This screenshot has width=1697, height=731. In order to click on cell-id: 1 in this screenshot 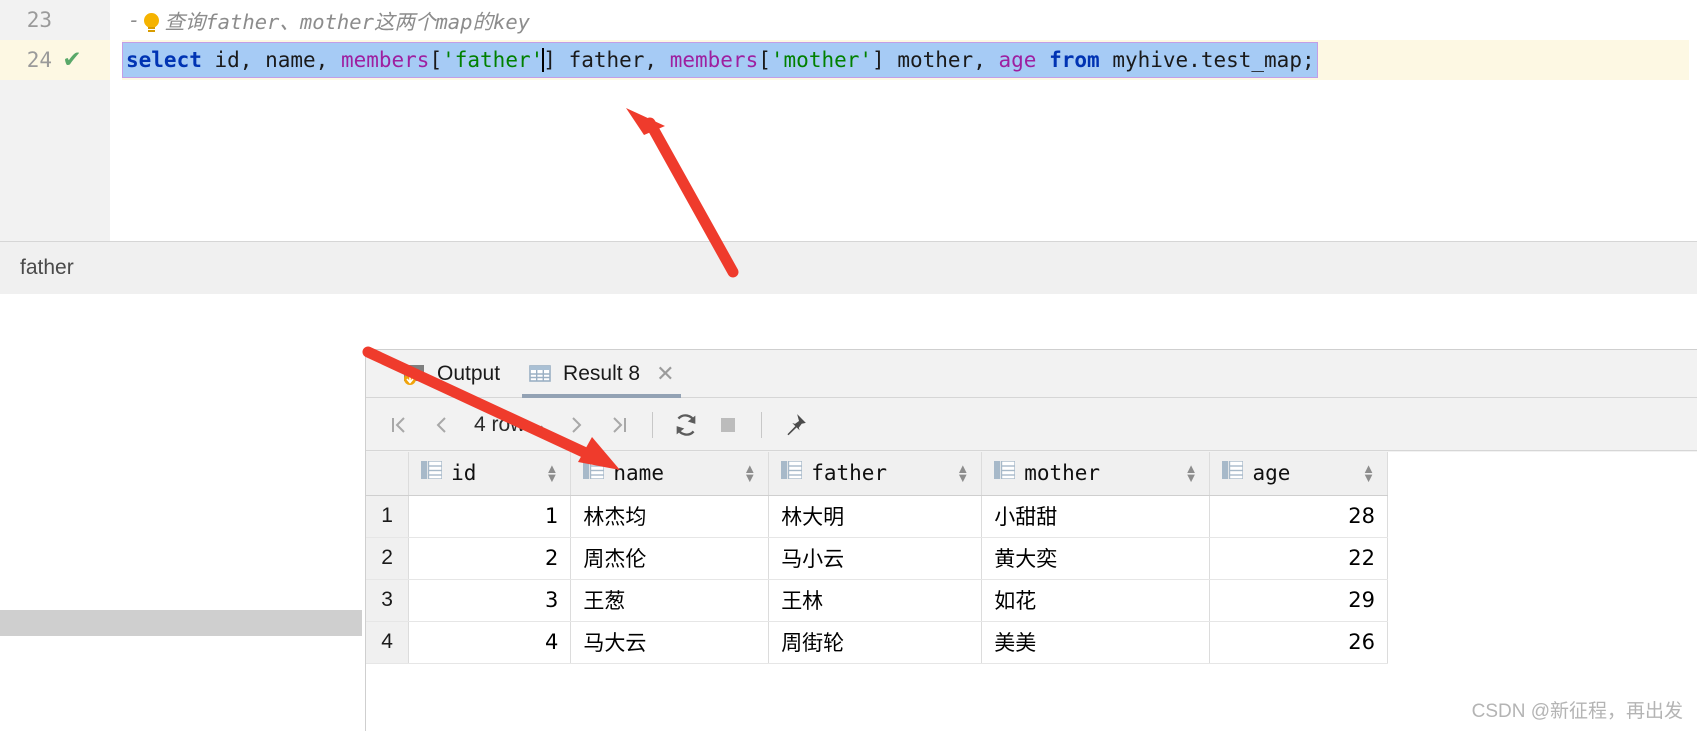, I will do `click(490, 516)`.